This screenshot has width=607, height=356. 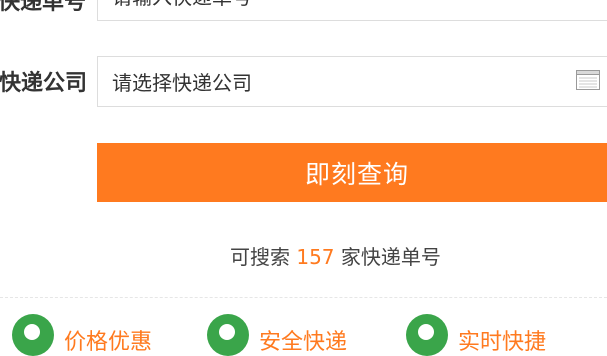 I want to click on courier-company-select: 请选择快递公司, so click(x=352, y=81).